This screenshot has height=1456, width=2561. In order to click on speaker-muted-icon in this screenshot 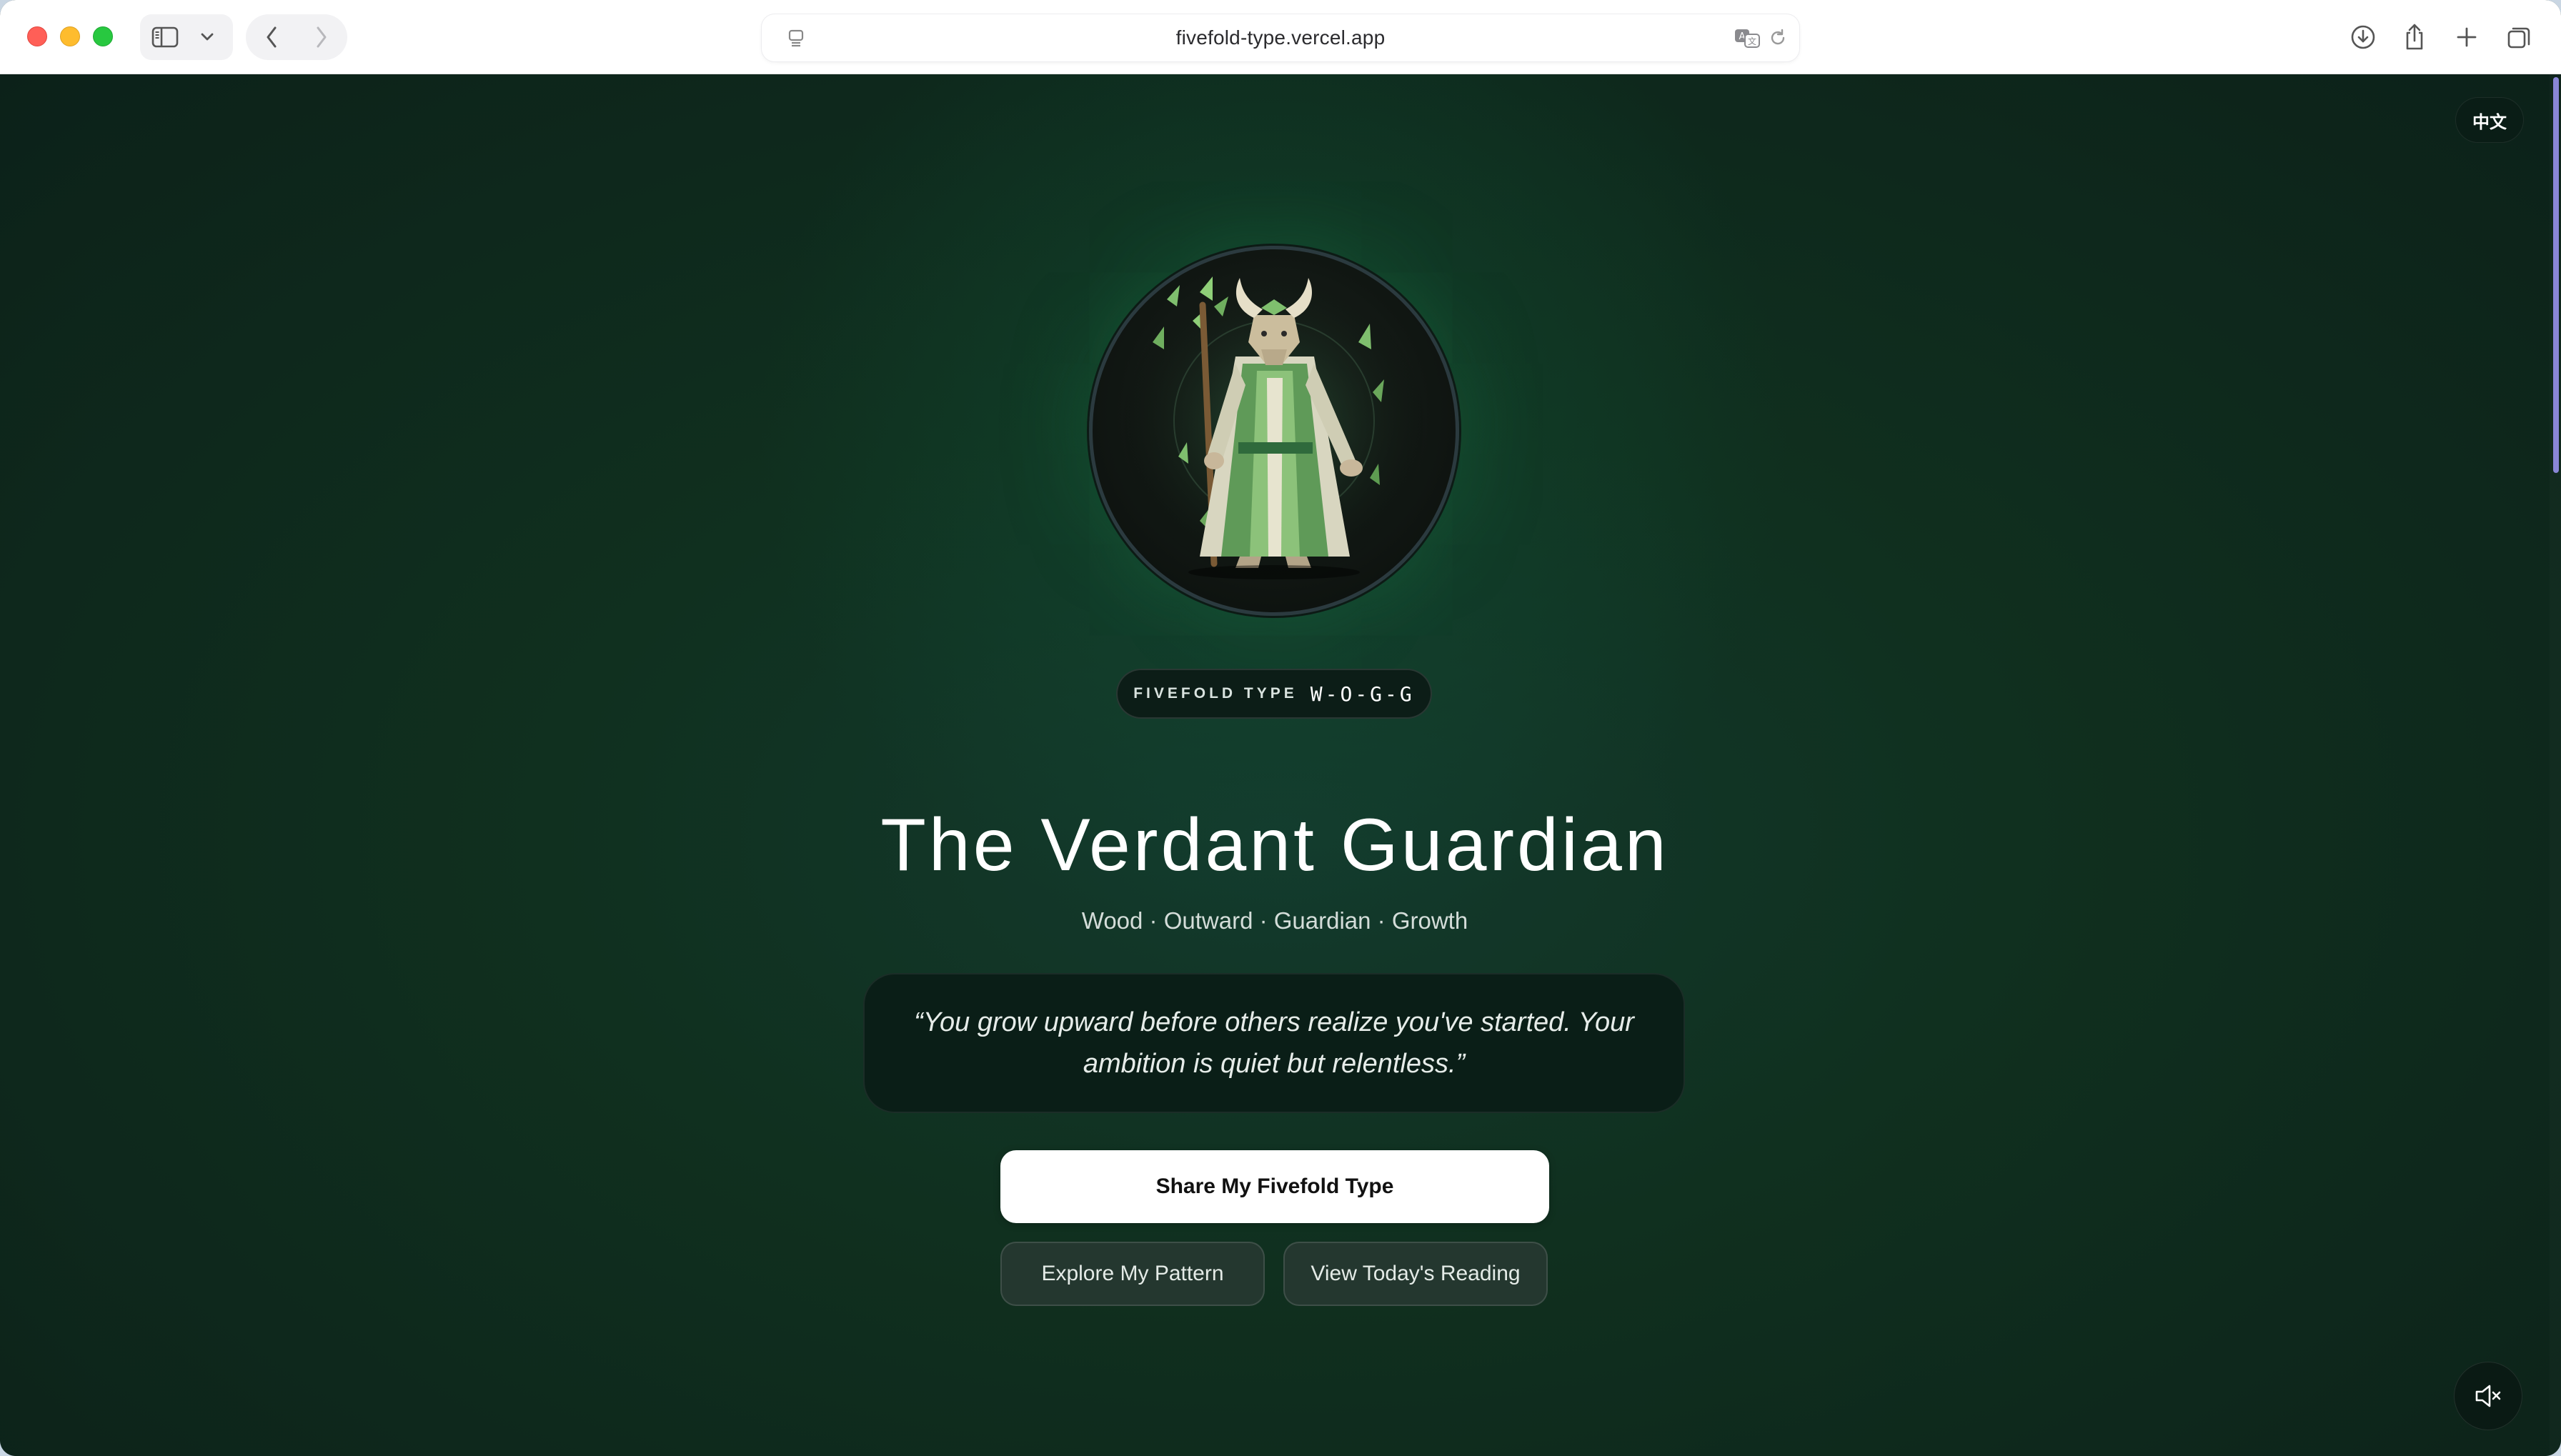, I will do `click(2488, 1396)`.